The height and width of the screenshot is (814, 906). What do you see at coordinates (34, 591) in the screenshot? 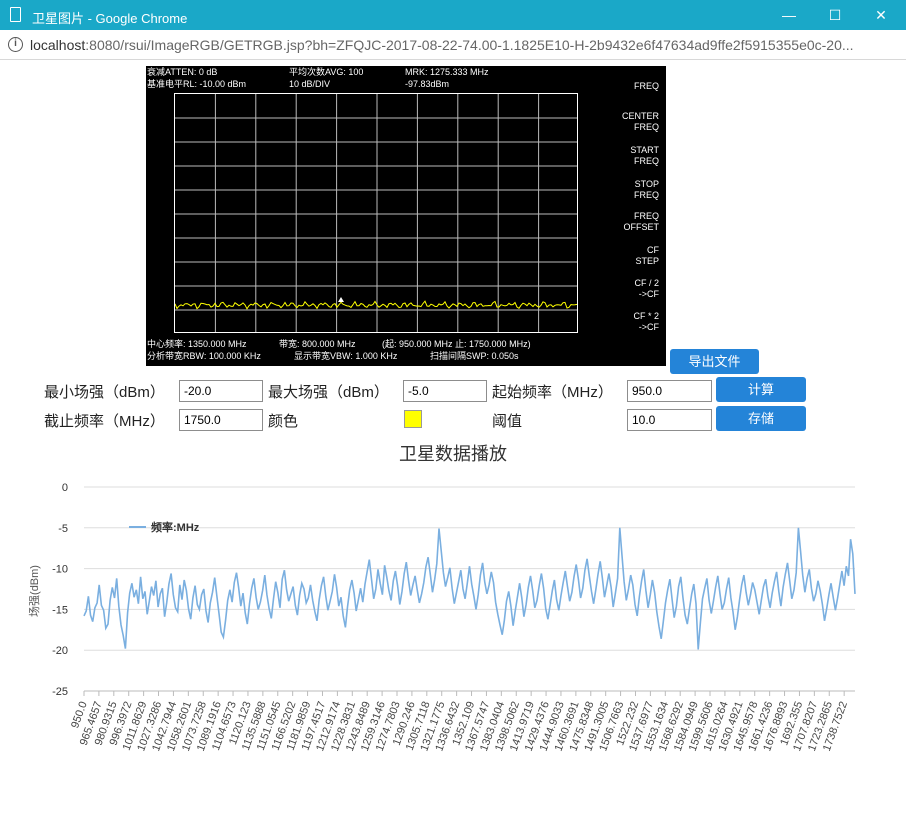
I see `y-axis-label: 场强(dBm)` at bounding box center [34, 591].